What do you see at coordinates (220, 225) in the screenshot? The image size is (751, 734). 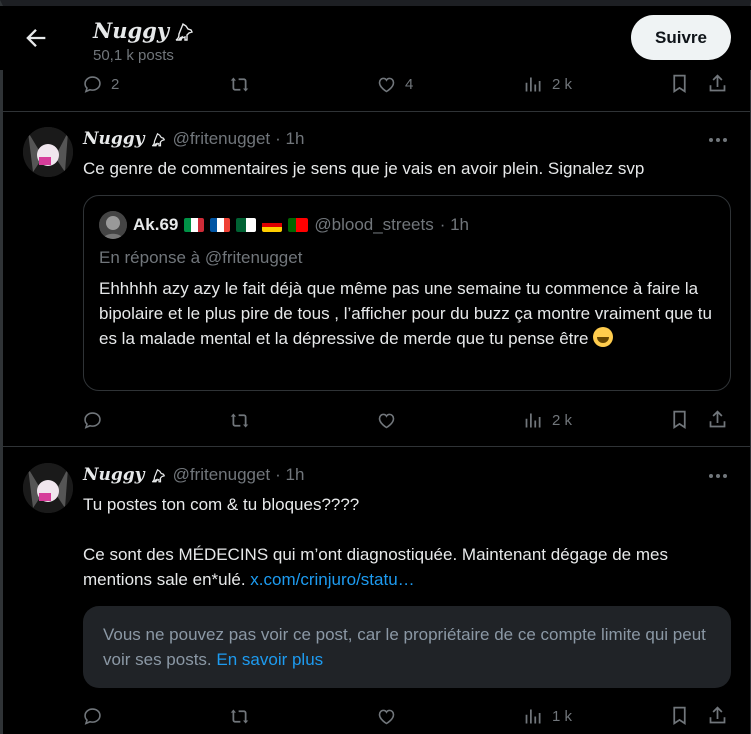 I see `france-flag-icon` at bounding box center [220, 225].